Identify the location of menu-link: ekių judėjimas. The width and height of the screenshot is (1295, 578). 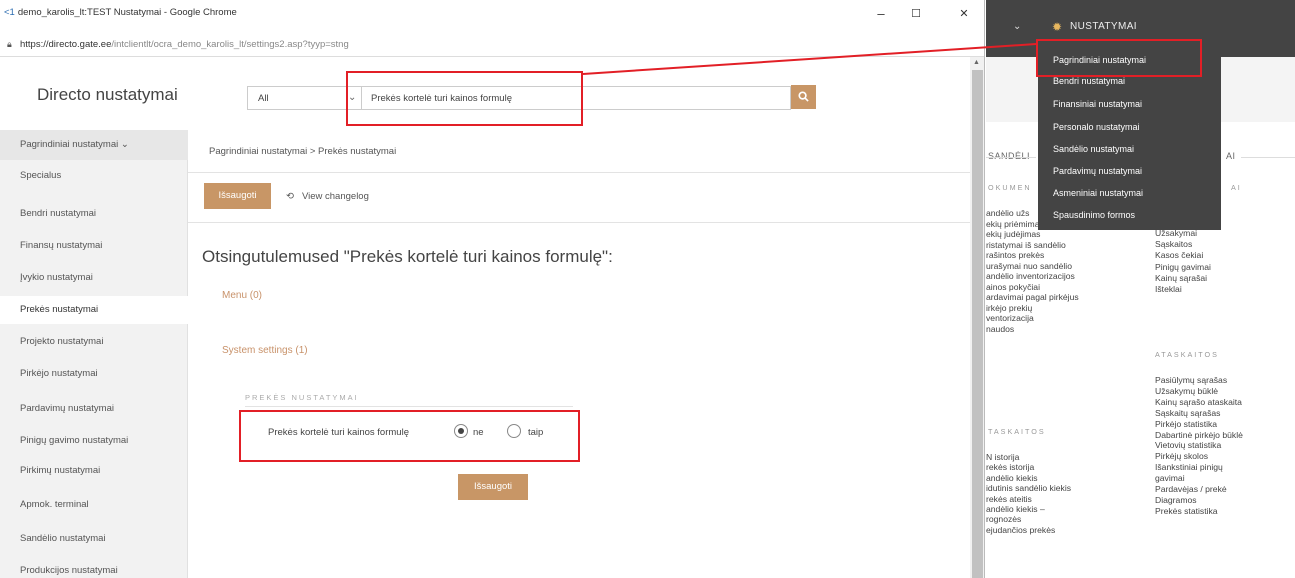
(1013, 234).